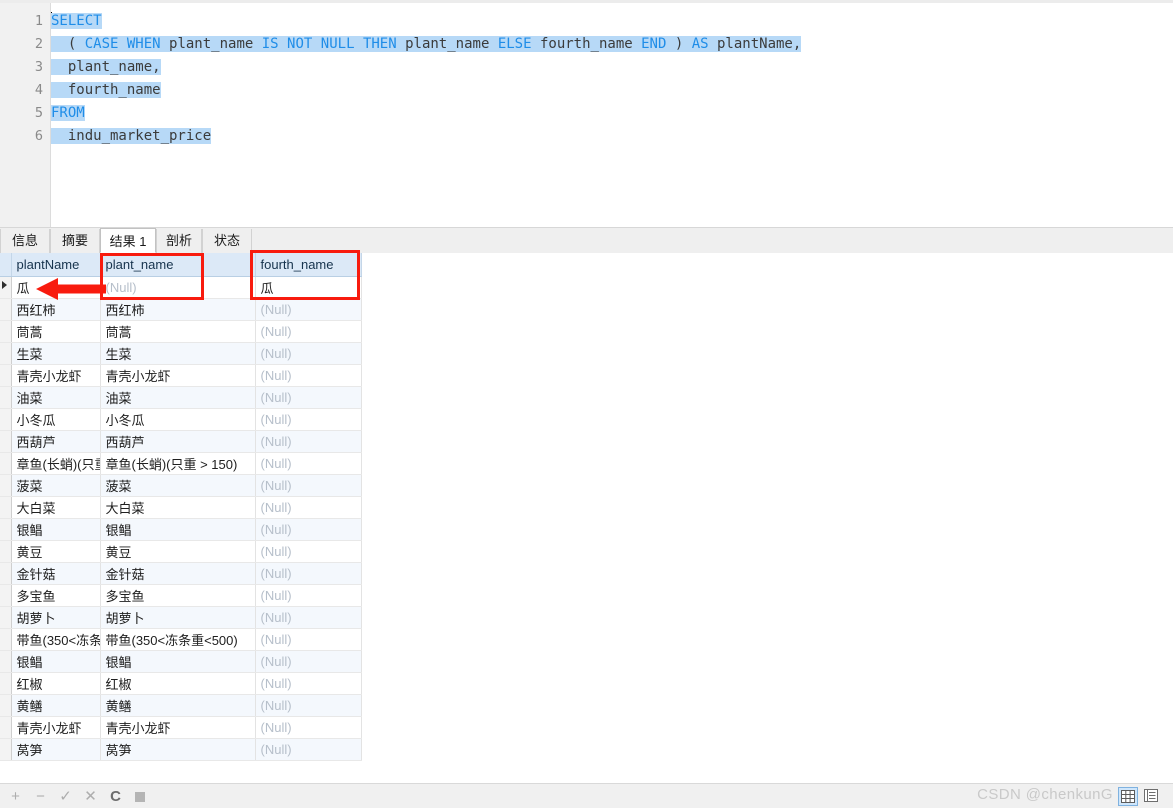  What do you see at coordinates (25, 241) in the screenshot?
I see `tab-0: 信息` at bounding box center [25, 241].